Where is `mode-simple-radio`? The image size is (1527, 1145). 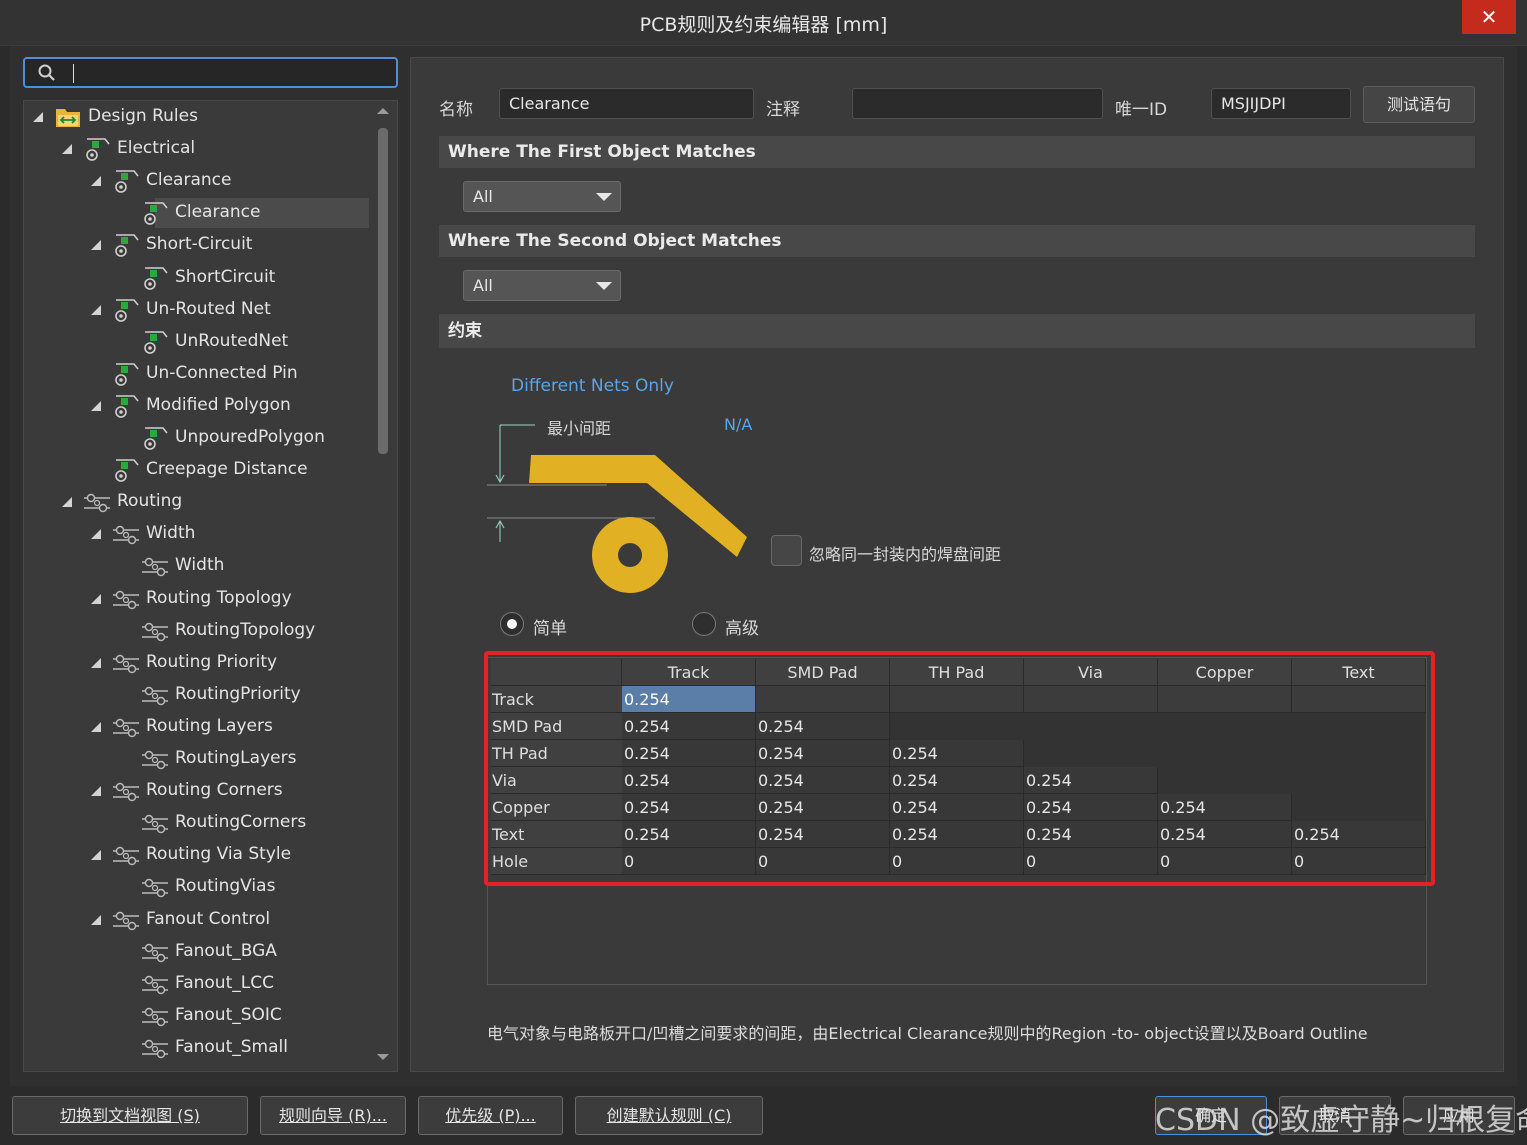
mode-simple-radio is located at coordinates (512, 624).